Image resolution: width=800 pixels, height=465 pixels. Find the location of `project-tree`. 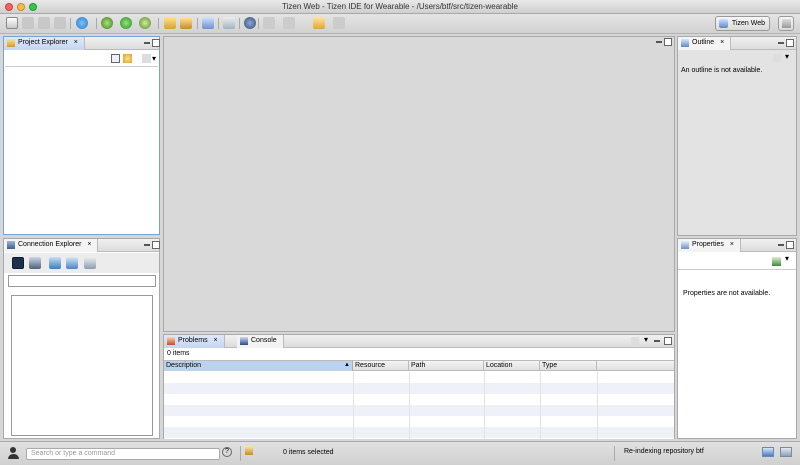

project-tree is located at coordinates (81, 149).